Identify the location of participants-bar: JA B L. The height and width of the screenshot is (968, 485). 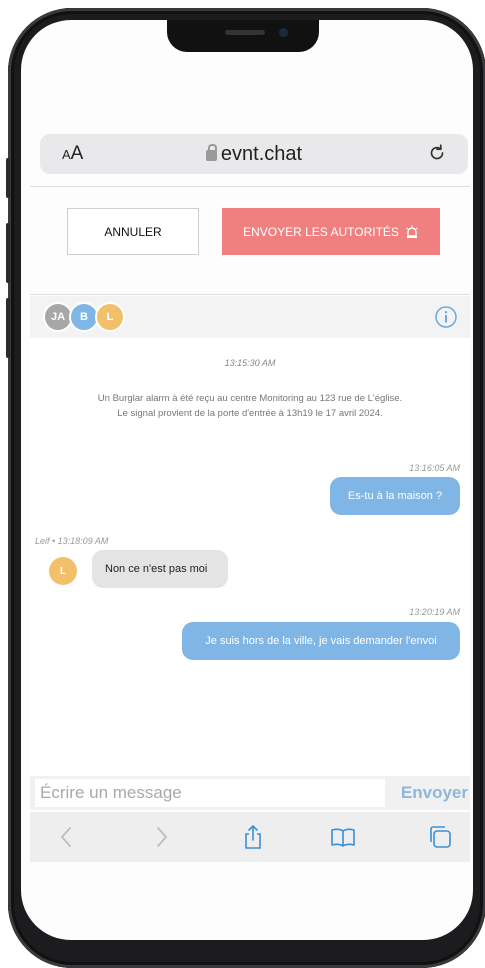
(250, 317).